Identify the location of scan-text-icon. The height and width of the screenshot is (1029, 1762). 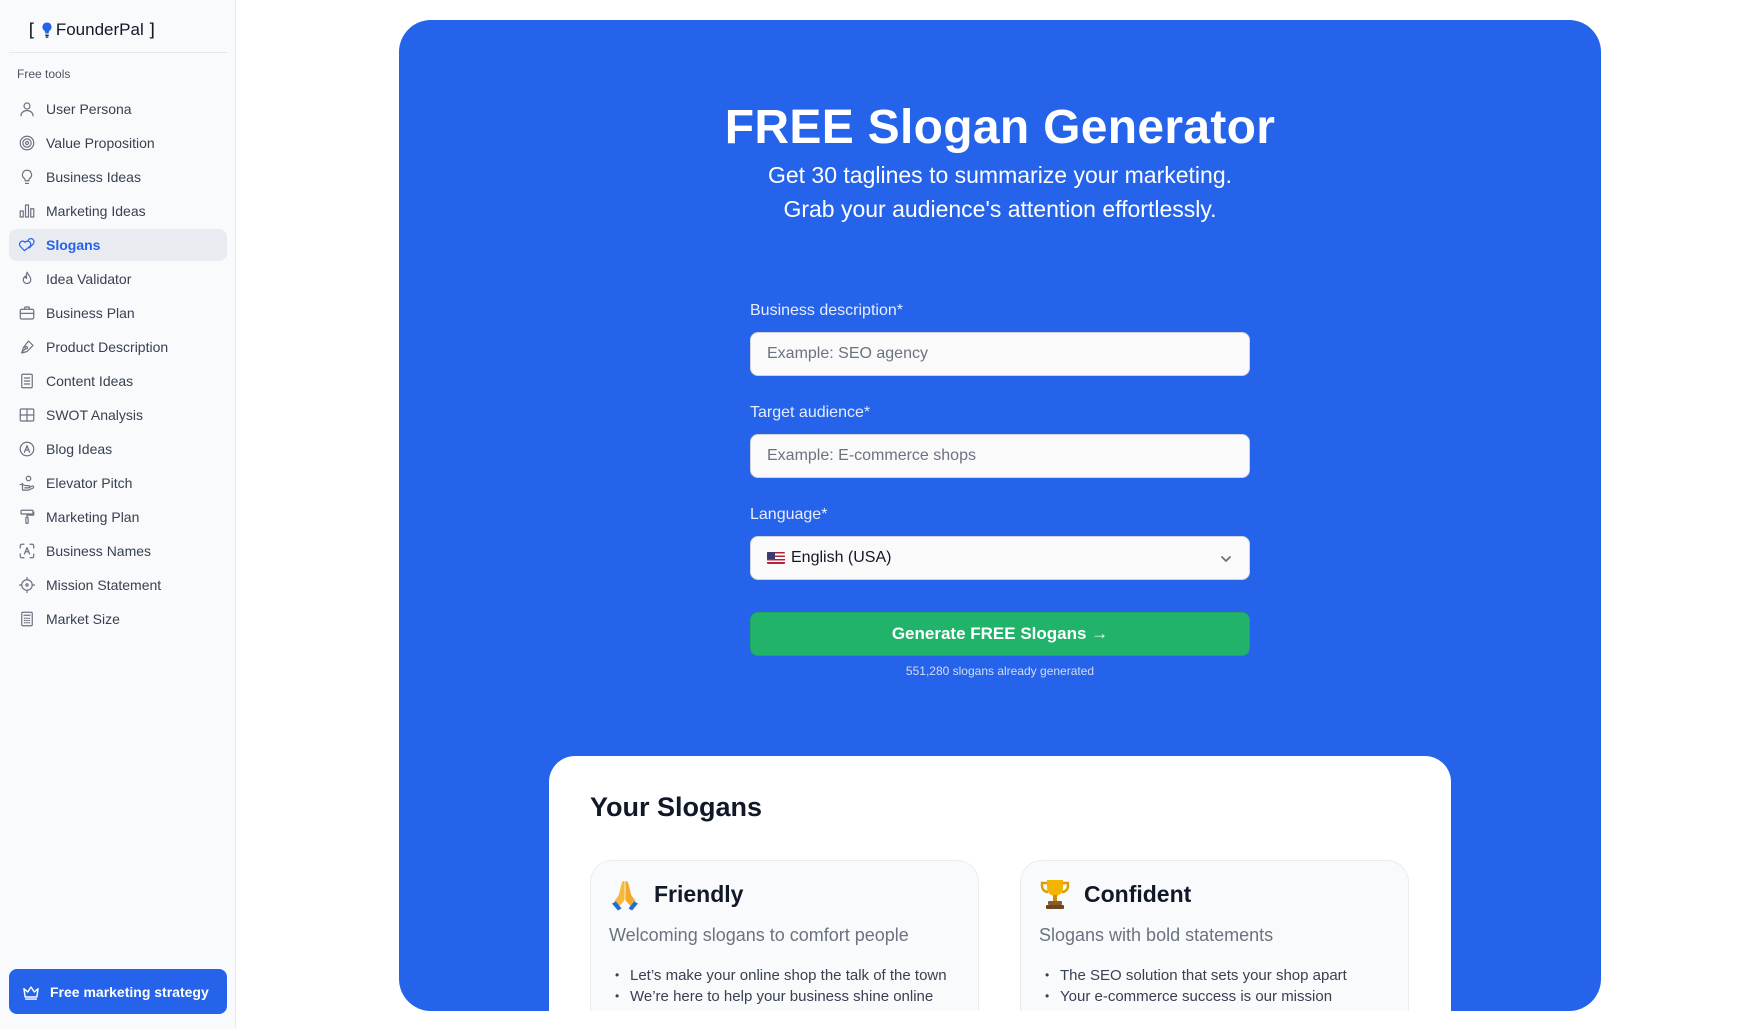
(27, 551).